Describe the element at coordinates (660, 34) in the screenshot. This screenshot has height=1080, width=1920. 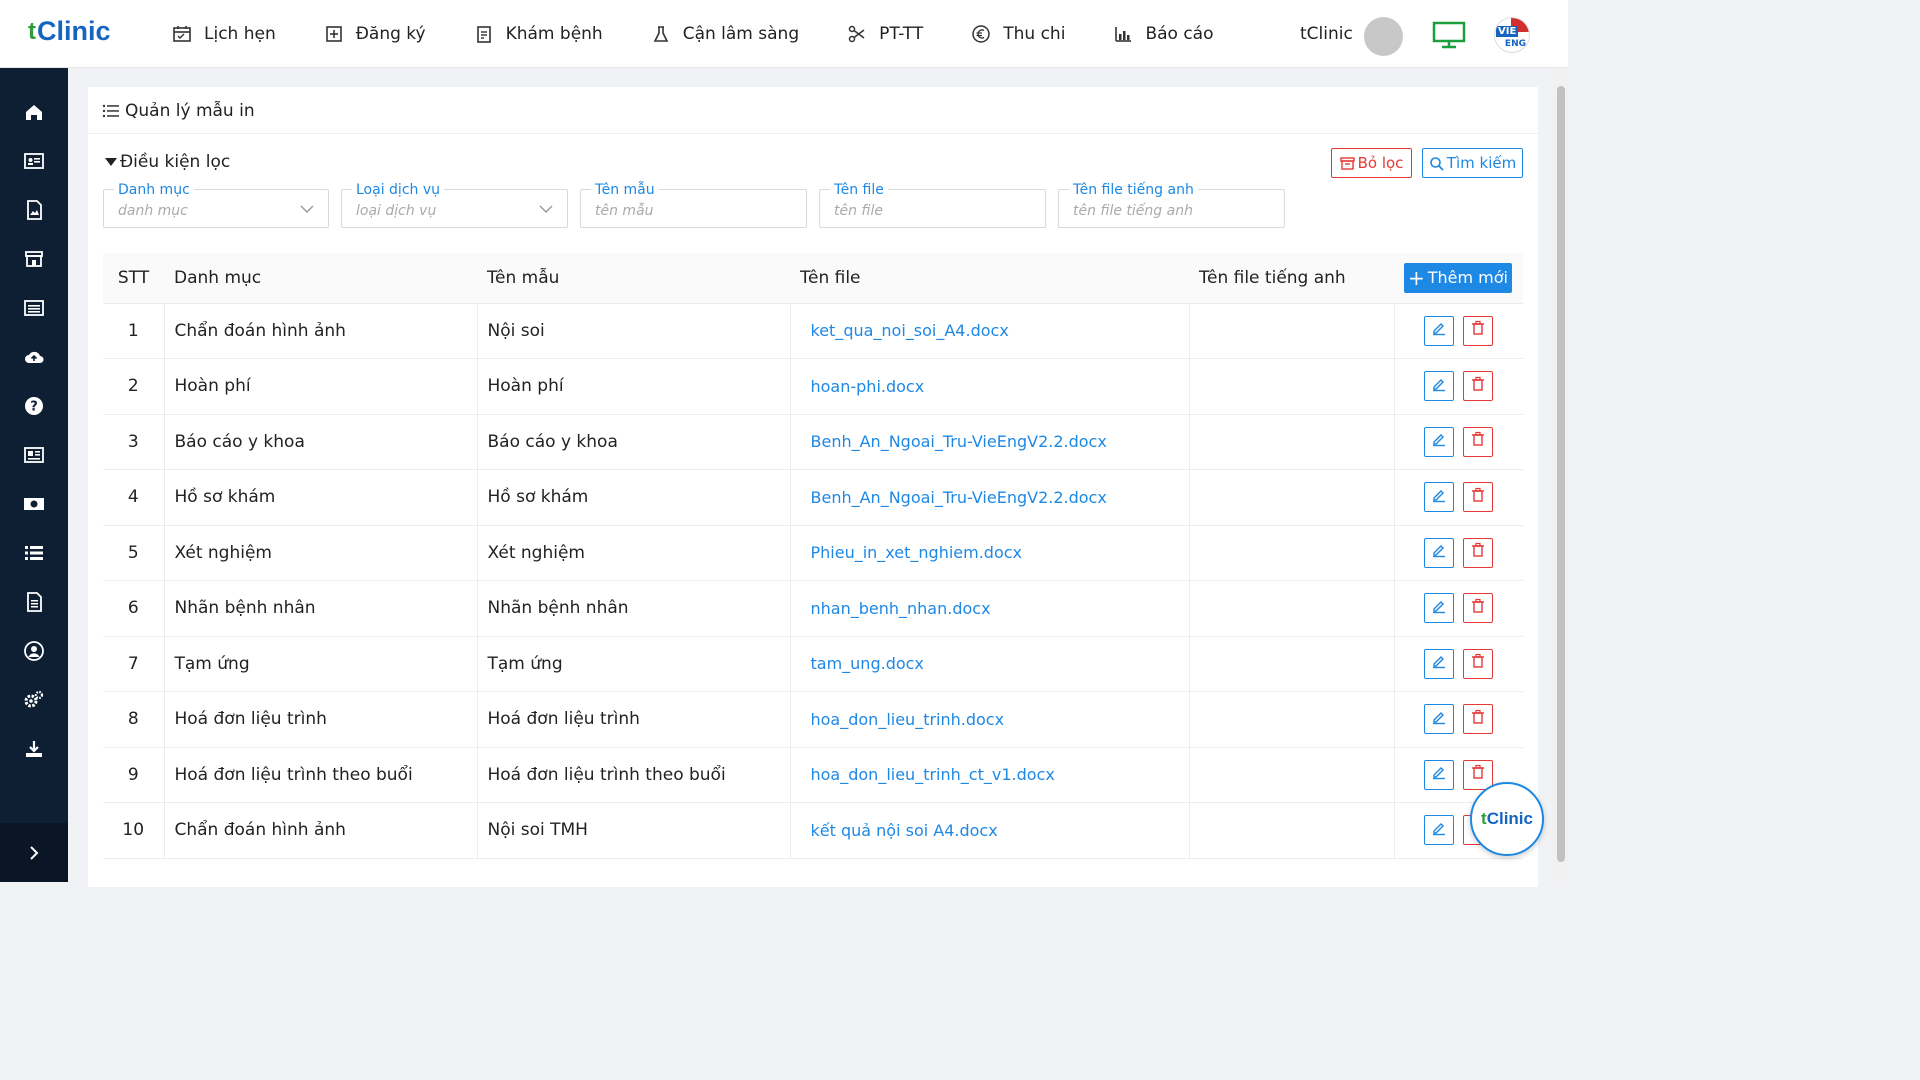
I see `flask-icon` at that location.